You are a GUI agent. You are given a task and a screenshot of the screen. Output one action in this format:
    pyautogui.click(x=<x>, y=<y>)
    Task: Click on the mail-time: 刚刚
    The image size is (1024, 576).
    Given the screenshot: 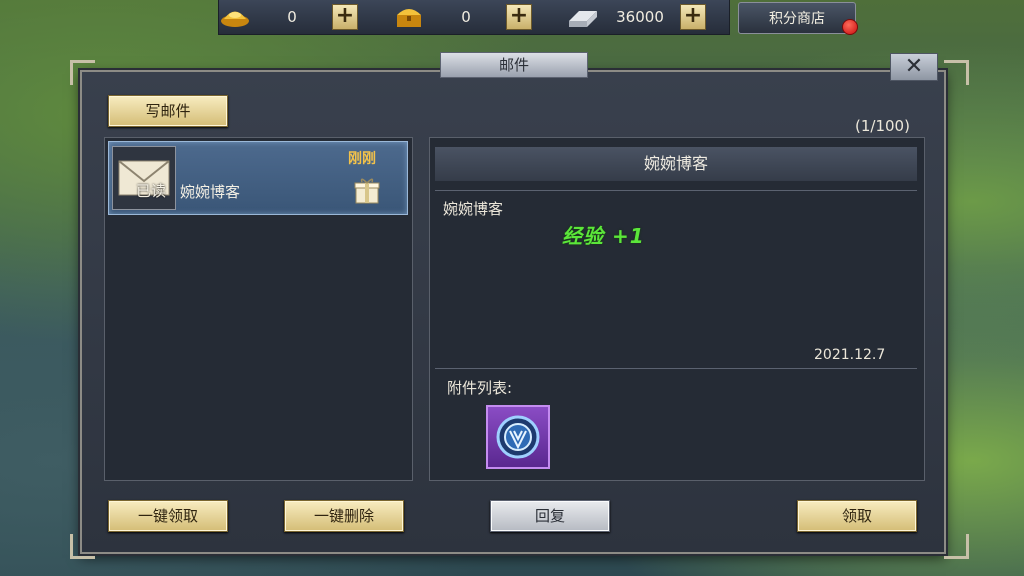 What is the action you would take?
    pyautogui.click(x=362, y=159)
    